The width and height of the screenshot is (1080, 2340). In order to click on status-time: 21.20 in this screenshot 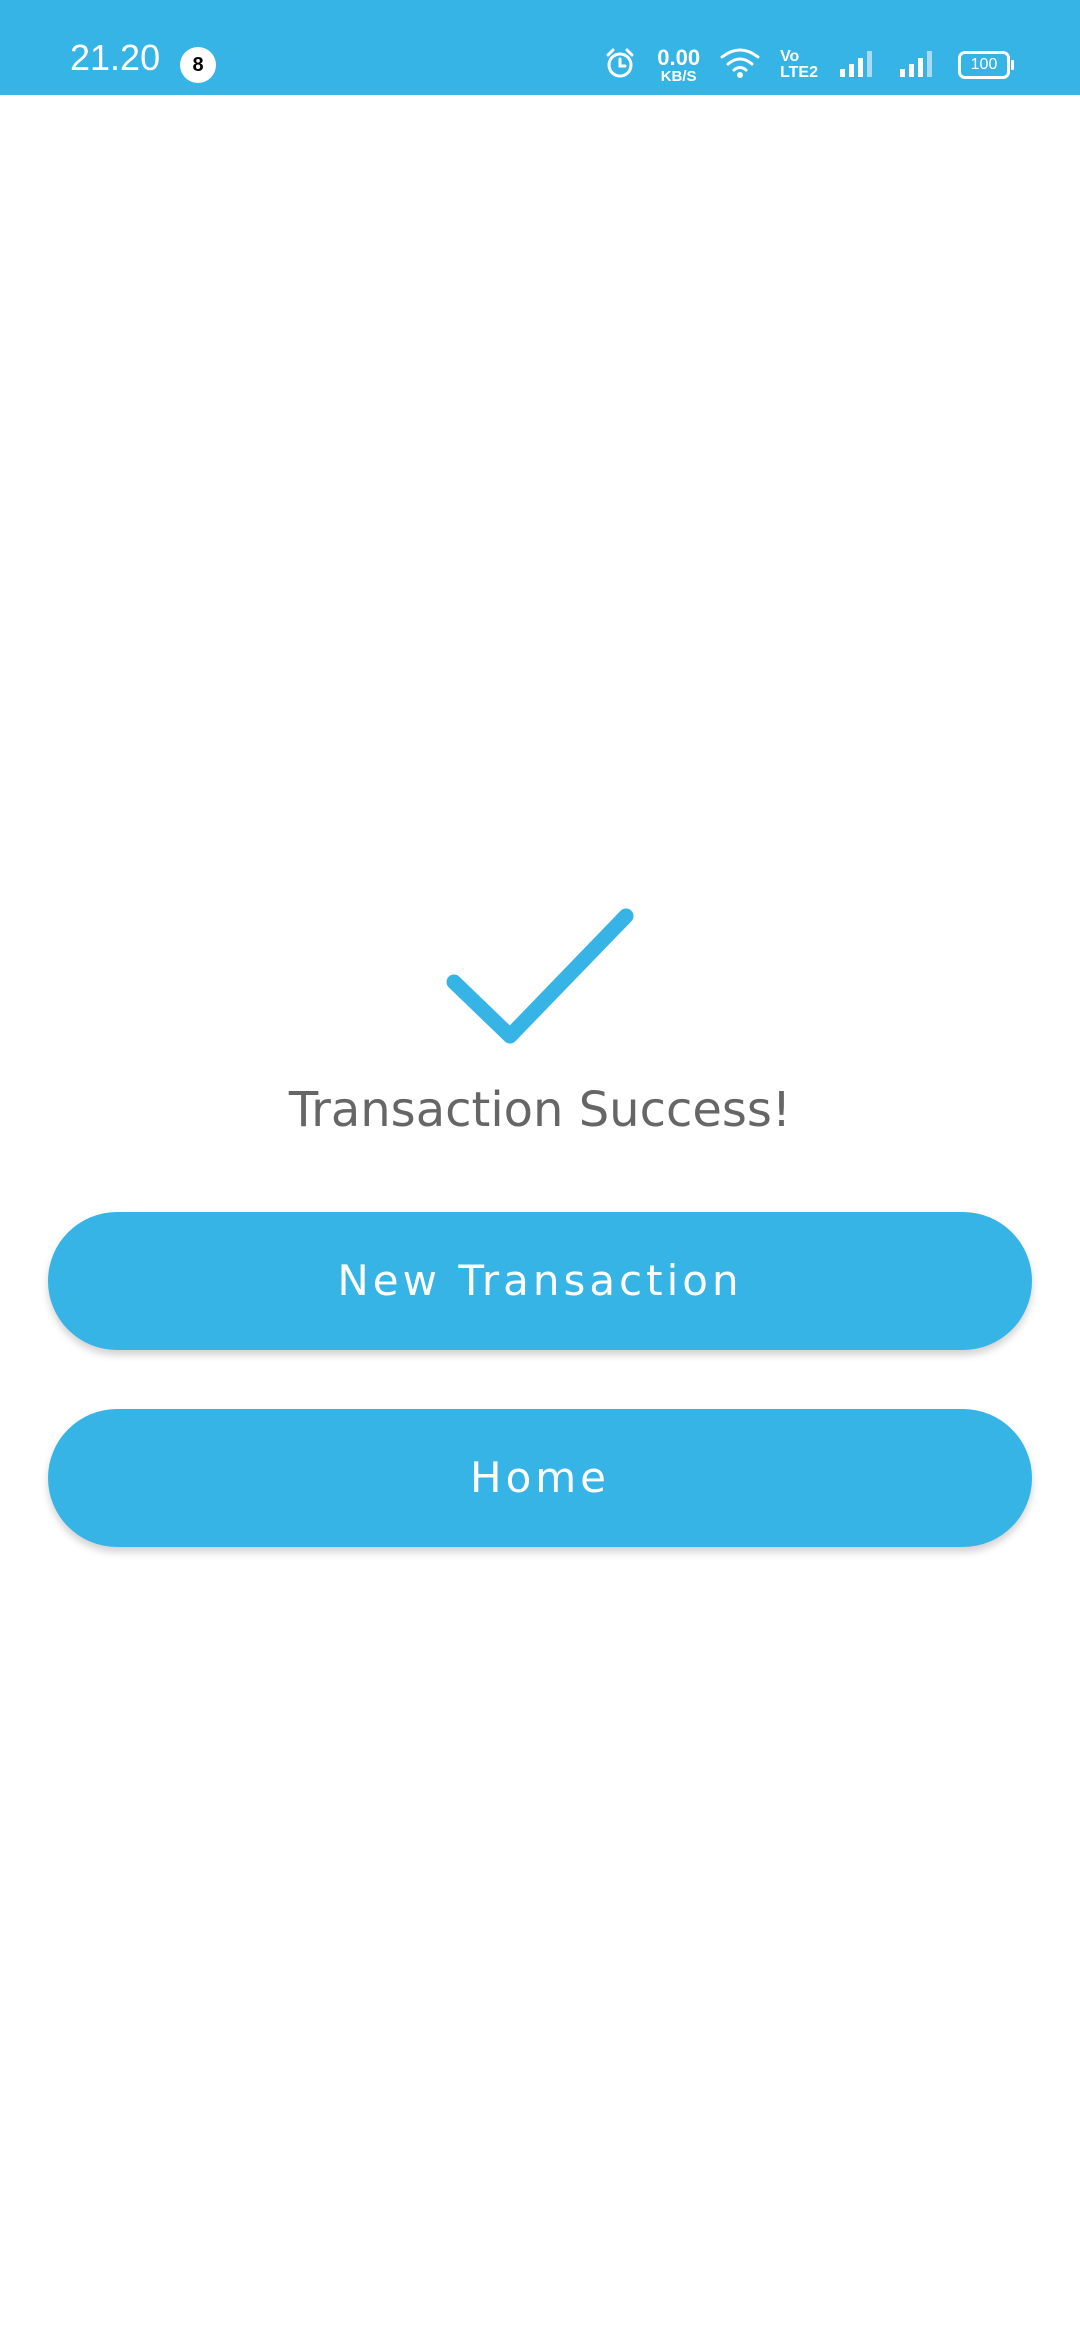, I will do `click(115, 57)`.